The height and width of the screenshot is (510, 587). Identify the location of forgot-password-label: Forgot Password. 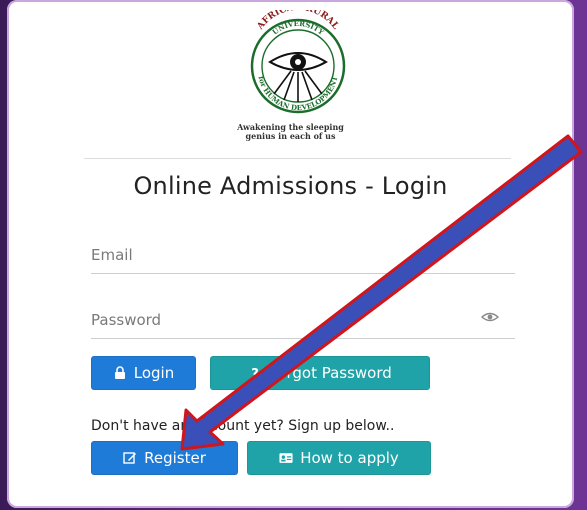
(330, 373).